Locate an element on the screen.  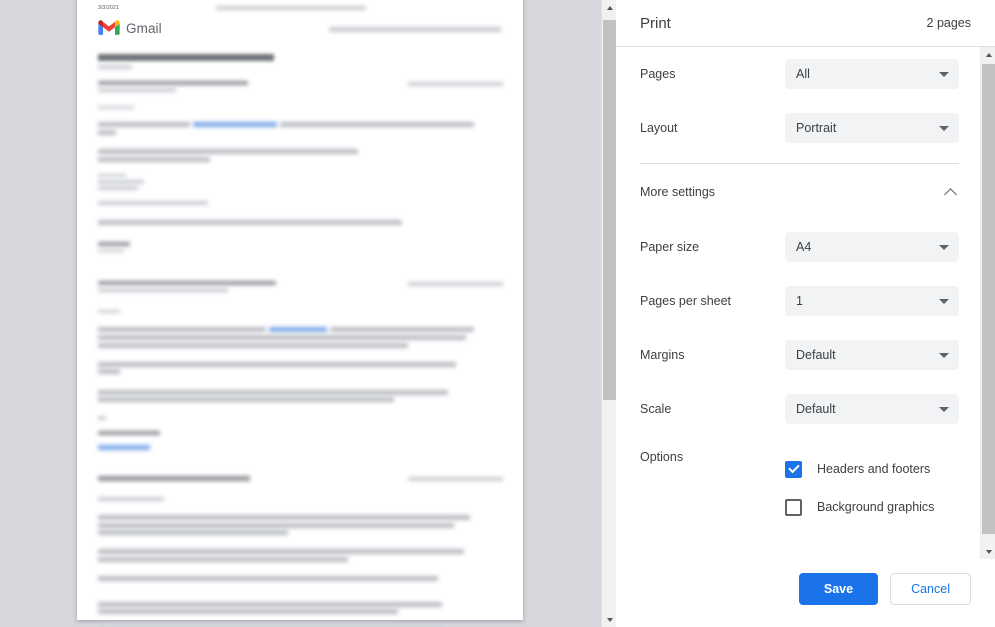
paper-size-select: A4 is located at coordinates (872, 247).